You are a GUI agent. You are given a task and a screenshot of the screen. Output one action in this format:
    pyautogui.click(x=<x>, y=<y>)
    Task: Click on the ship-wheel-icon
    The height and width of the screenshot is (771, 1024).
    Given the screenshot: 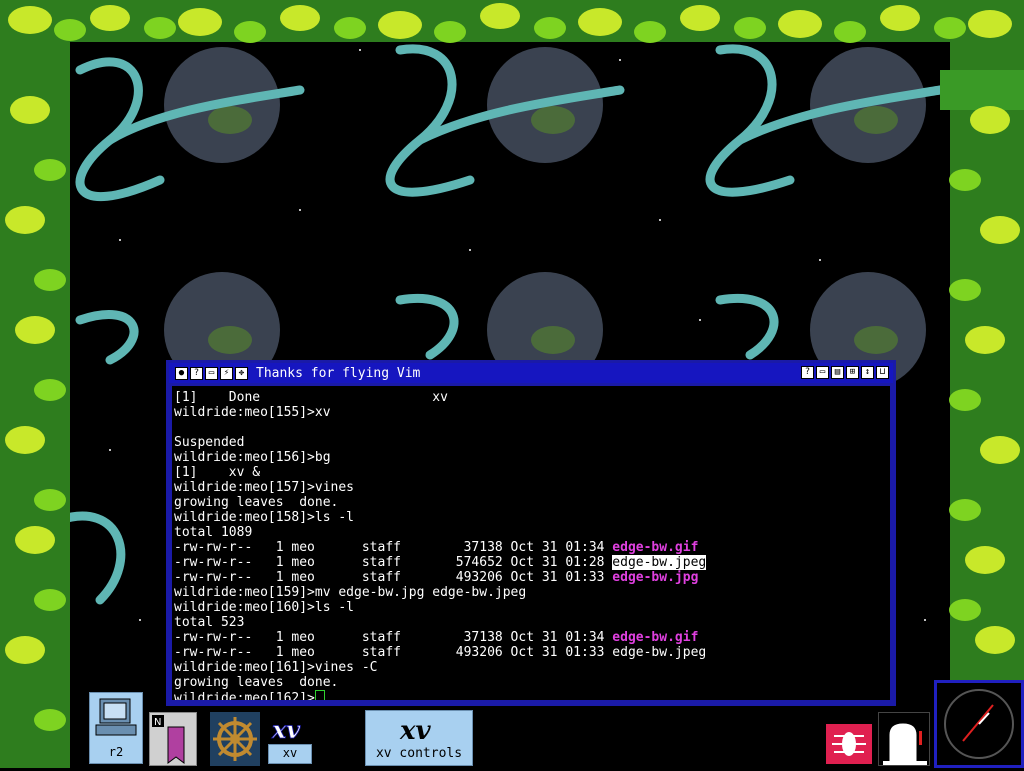 What is the action you would take?
    pyautogui.click(x=235, y=739)
    